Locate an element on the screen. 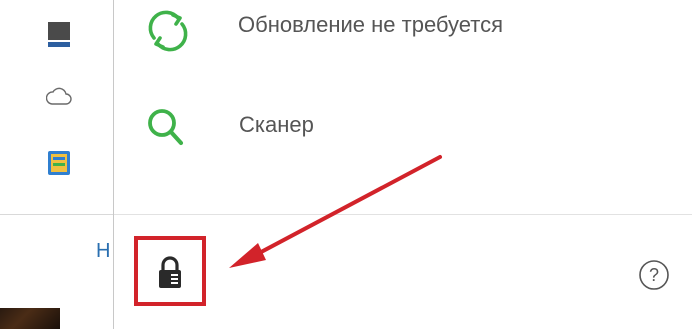 The width and height of the screenshot is (692, 329). strip-divider is located at coordinates (56, 214).